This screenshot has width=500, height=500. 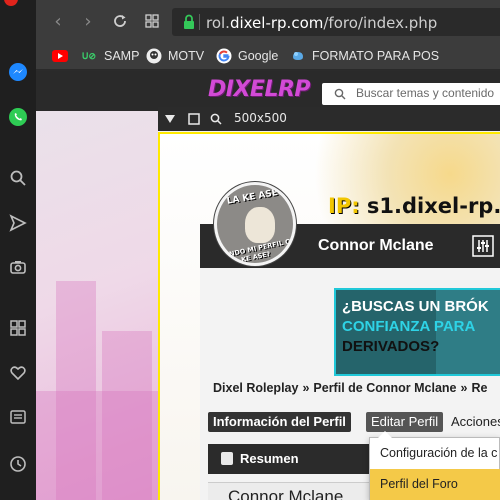 What do you see at coordinates (479, 388) in the screenshot?
I see `breadcrumb-current: Re` at bounding box center [479, 388].